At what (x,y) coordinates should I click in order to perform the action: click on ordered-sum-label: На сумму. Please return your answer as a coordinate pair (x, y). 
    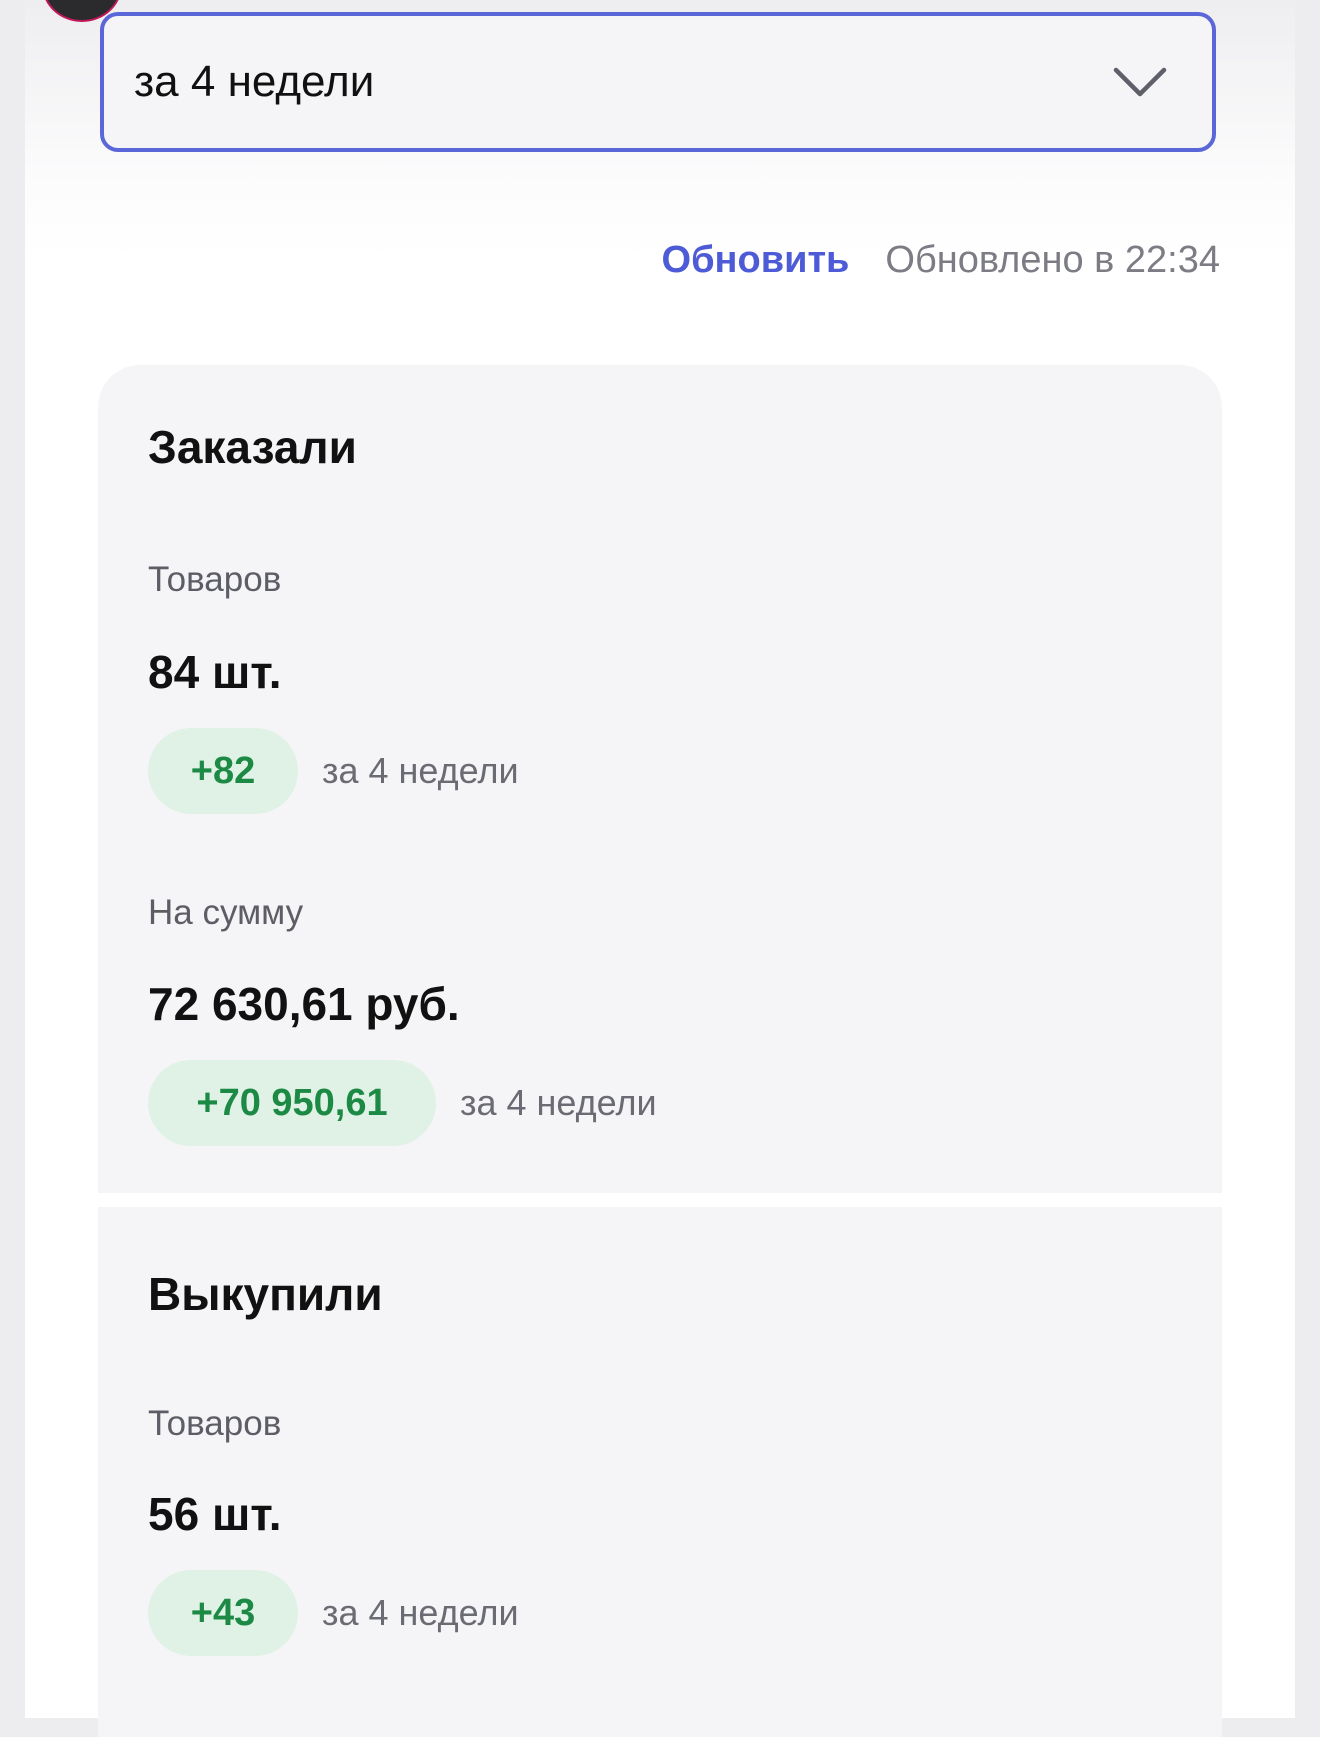
    Looking at the image, I should click on (226, 912).